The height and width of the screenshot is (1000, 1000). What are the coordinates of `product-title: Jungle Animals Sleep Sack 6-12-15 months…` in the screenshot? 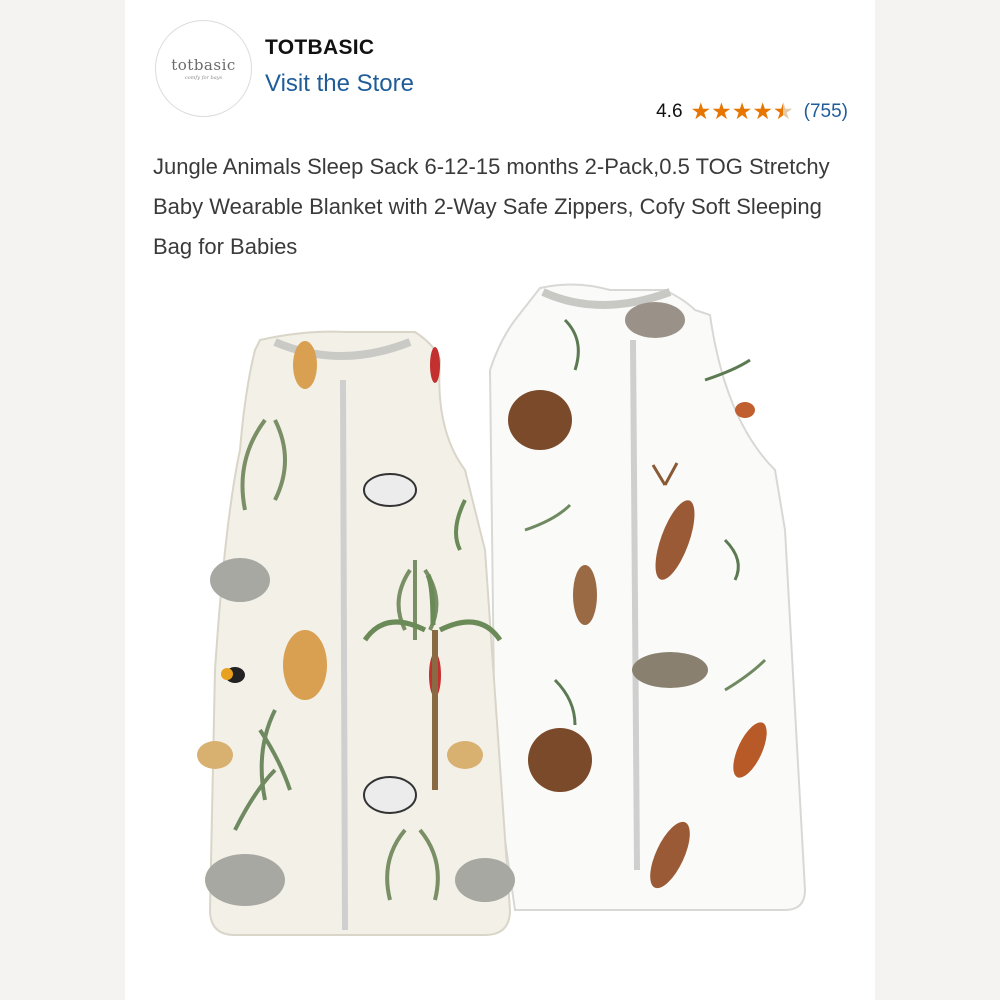 It's located at (491, 206).